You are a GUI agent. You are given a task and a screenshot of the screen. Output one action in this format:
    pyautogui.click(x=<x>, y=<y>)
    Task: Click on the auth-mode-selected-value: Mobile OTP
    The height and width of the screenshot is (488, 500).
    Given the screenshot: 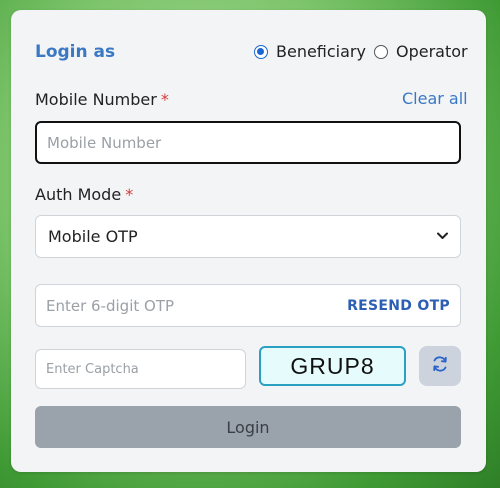 What is the action you would take?
    pyautogui.click(x=93, y=236)
    